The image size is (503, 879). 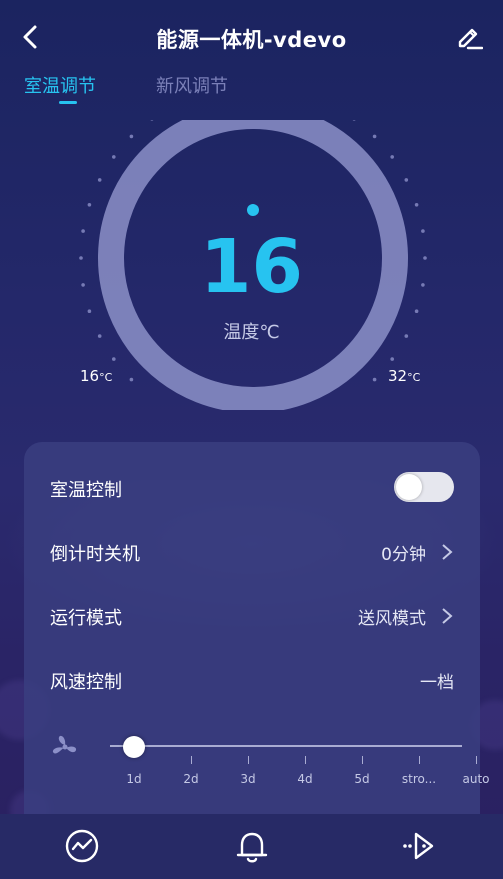 What do you see at coordinates (60, 85) in the screenshot?
I see `tab-room-temp: 室温调节` at bounding box center [60, 85].